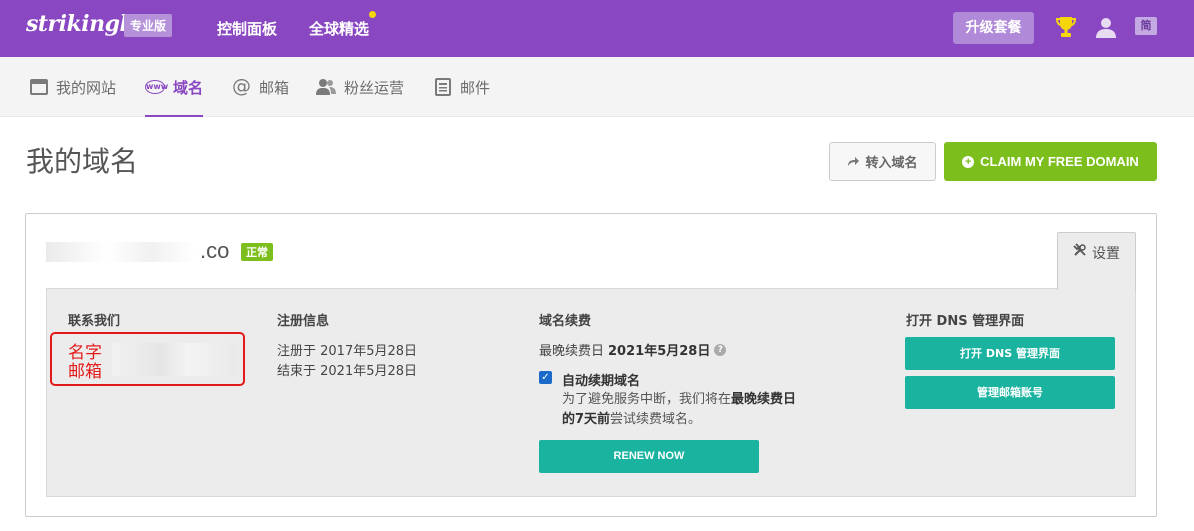 This screenshot has height=531, width=1194. Describe the element at coordinates (993, 28) in the screenshot. I see `upgrade-plan-button: 升级套餐` at that location.